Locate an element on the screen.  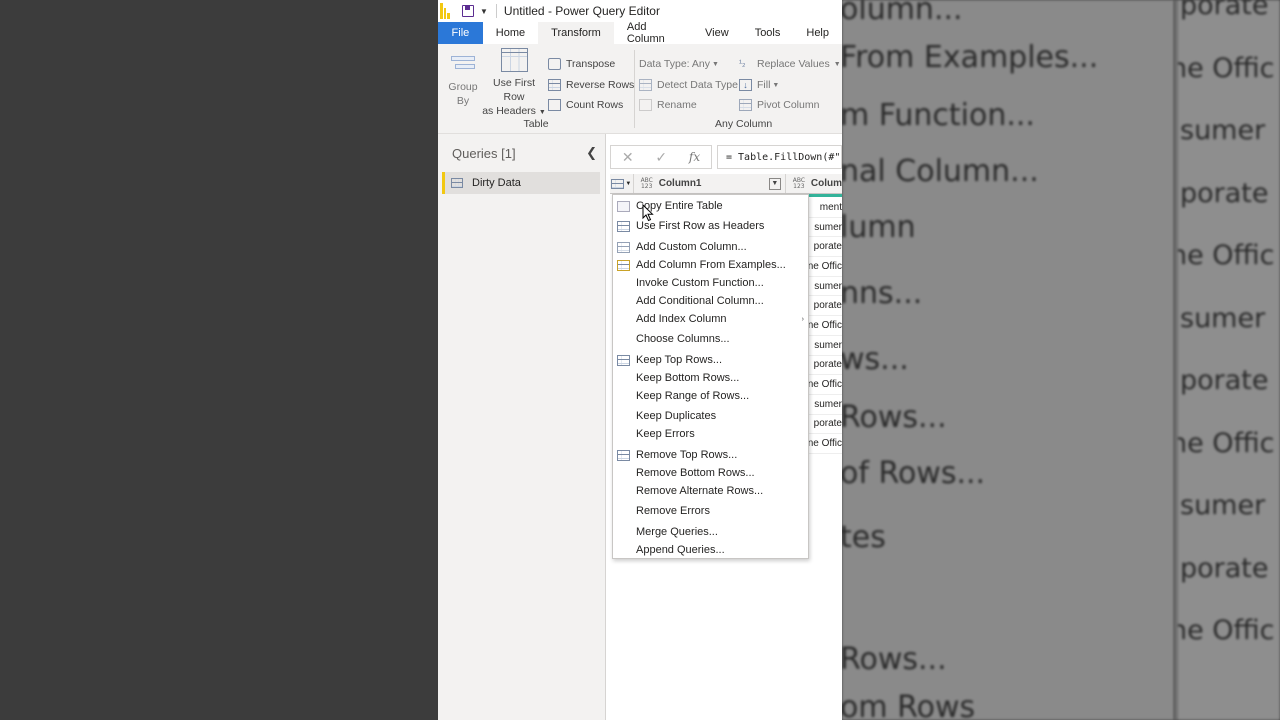
fill-button: ↓ Fill ▼ is located at coordinates (759, 85).